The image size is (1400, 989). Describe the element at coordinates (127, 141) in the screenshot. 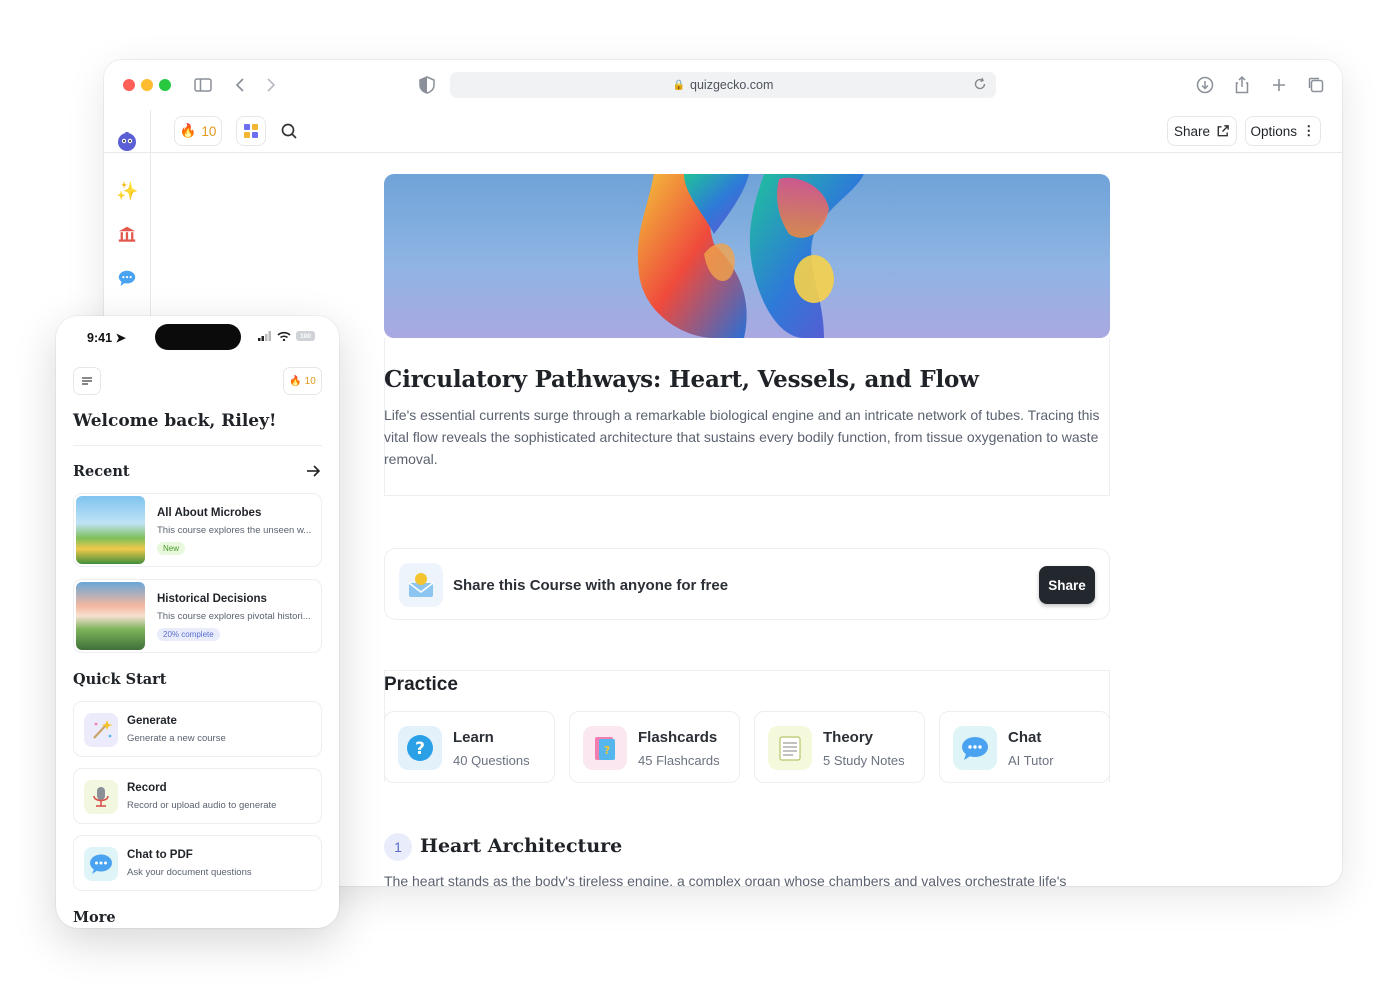

I see `gecko-logo-icon` at that location.